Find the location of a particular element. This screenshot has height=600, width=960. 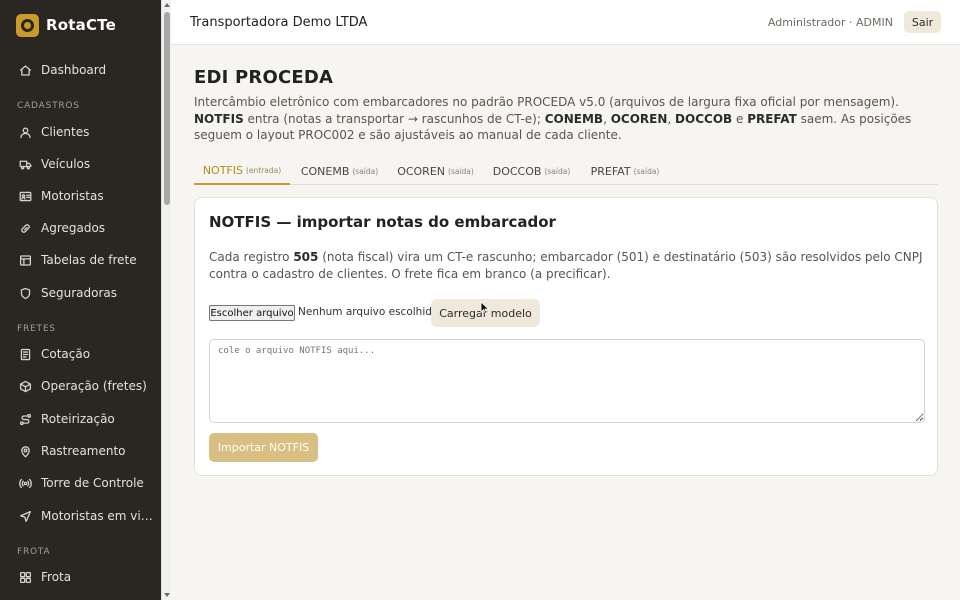

page-title: EDI PROCEDA is located at coordinates (264, 77).